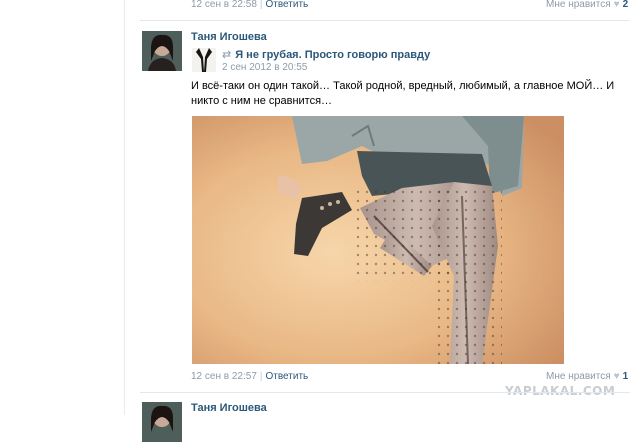 This screenshot has width=640, height=442. I want to click on repost-thumbnail, so click(204, 60).